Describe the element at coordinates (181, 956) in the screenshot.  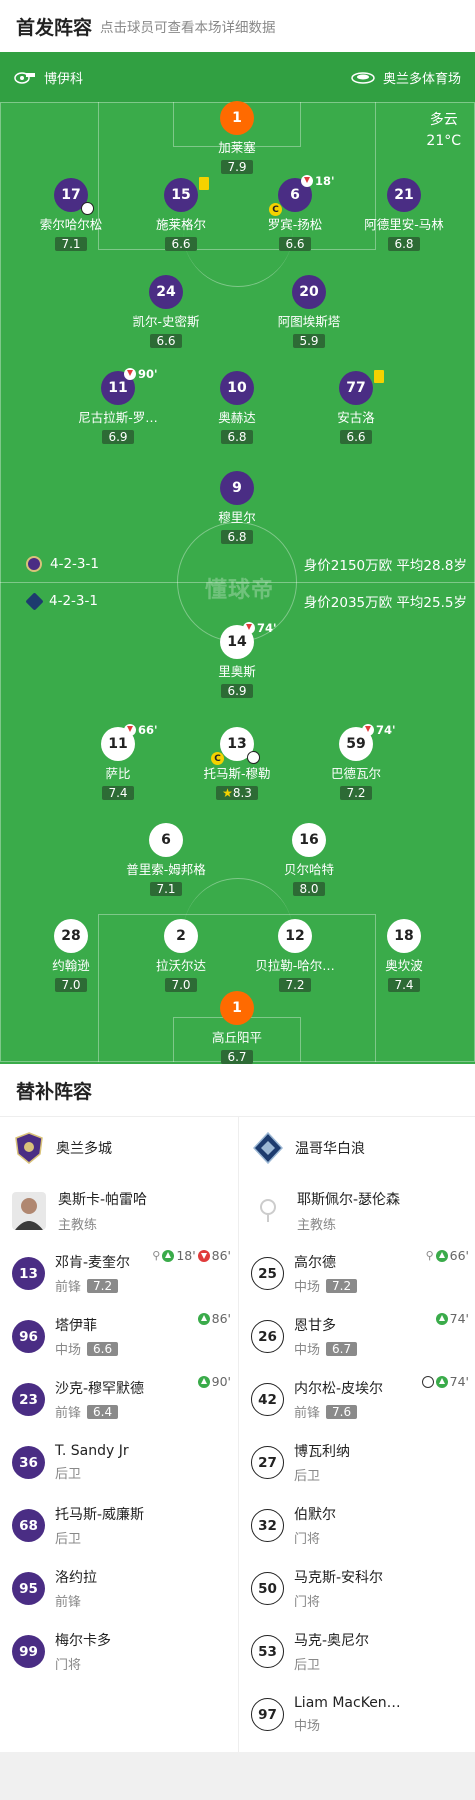
I see `away-player: 2 拉沃尔达 7.0` at that location.